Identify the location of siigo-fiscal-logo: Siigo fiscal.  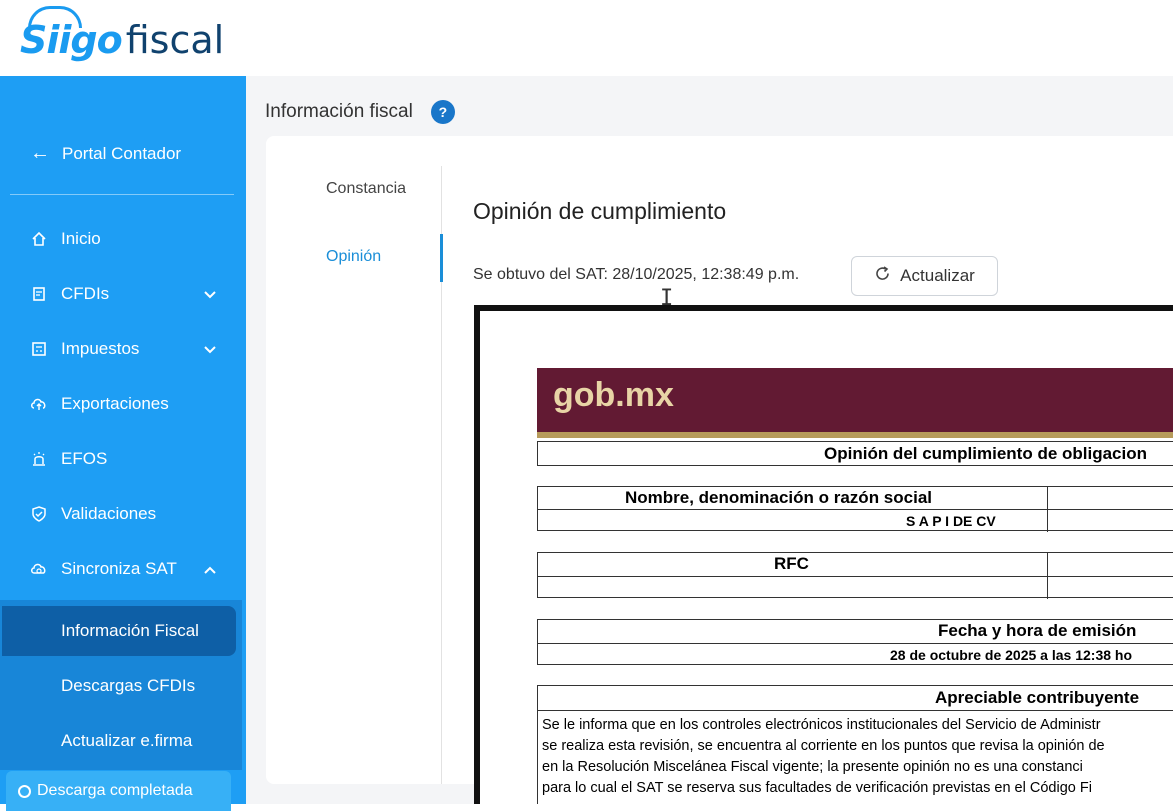
(122, 34).